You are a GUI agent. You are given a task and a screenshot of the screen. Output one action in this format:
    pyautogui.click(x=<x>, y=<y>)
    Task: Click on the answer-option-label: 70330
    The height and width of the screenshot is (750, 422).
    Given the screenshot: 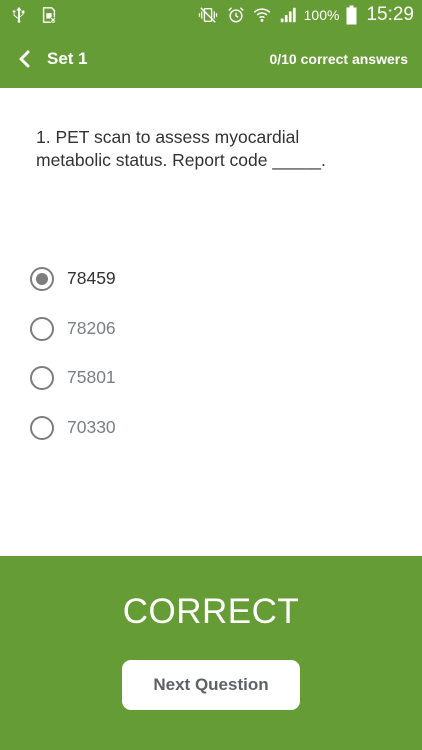 What is the action you would take?
    pyautogui.click(x=91, y=426)
    